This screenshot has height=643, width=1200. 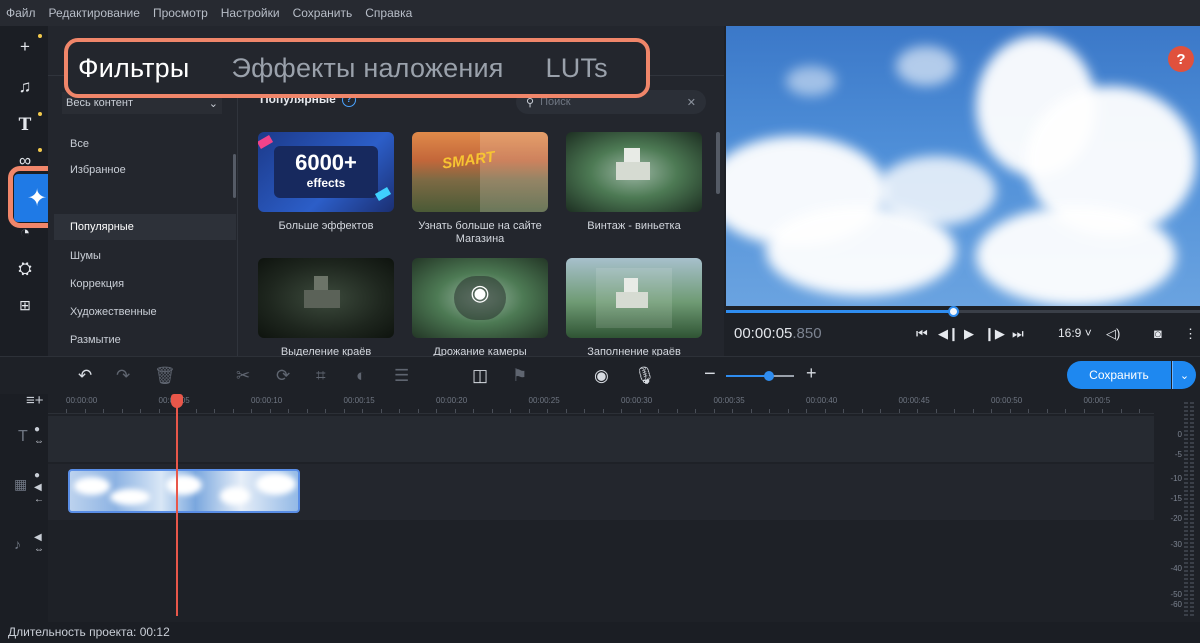 What do you see at coordinates (243, 376) in the screenshot?
I see `cut-icon: ✂` at bounding box center [243, 376].